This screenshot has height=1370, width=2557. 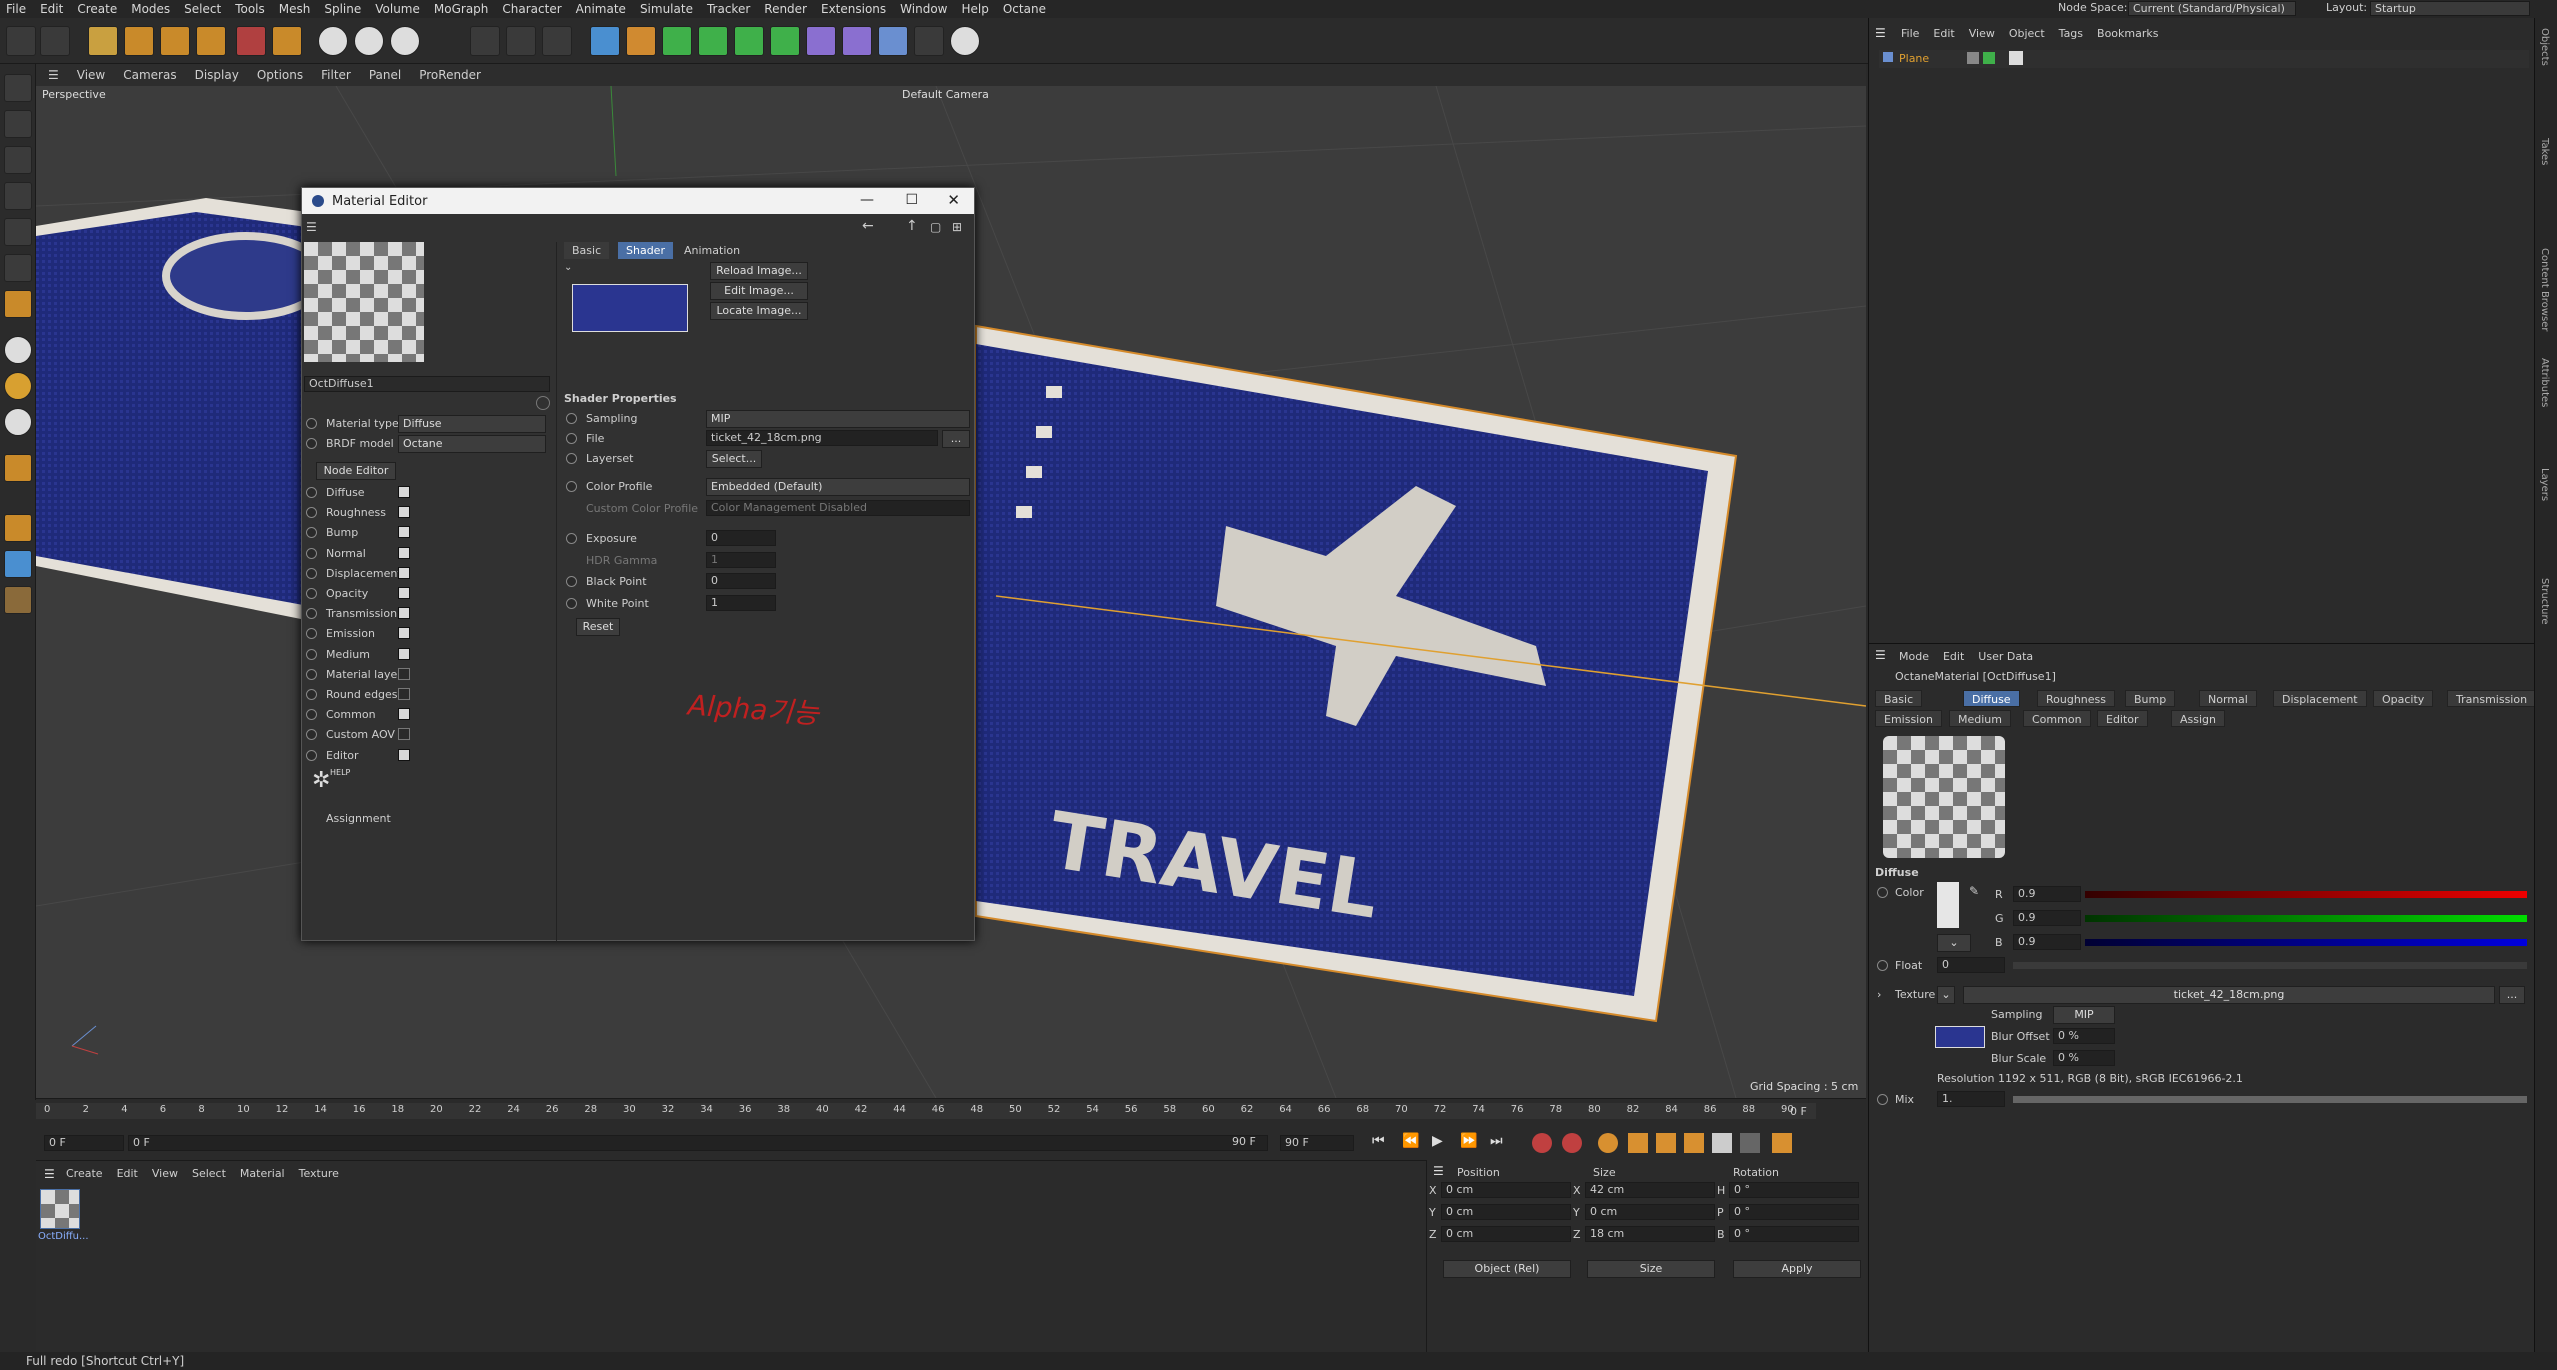 I want to click on objects-menu-file: File, so click(x=1910, y=33).